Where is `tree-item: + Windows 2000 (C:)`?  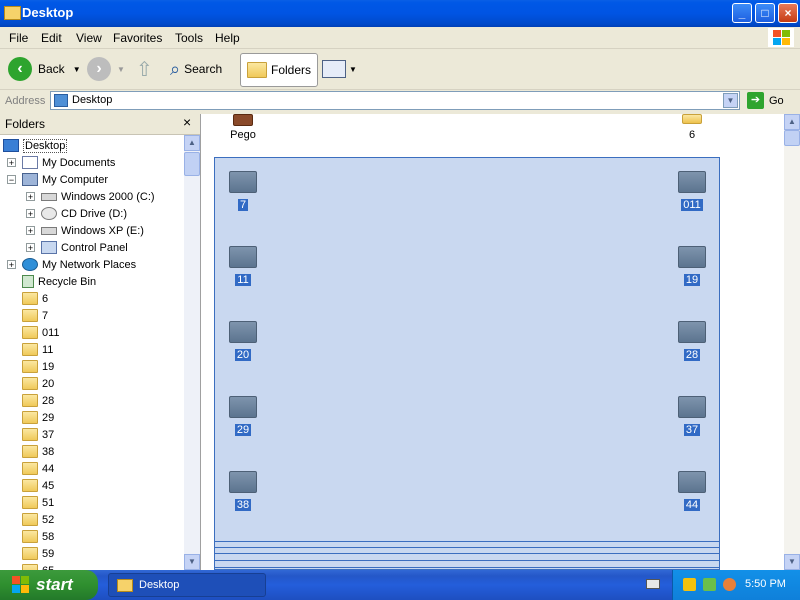 tree-item: + Windows 2000 (C:) is located at coordinates (90, 196).